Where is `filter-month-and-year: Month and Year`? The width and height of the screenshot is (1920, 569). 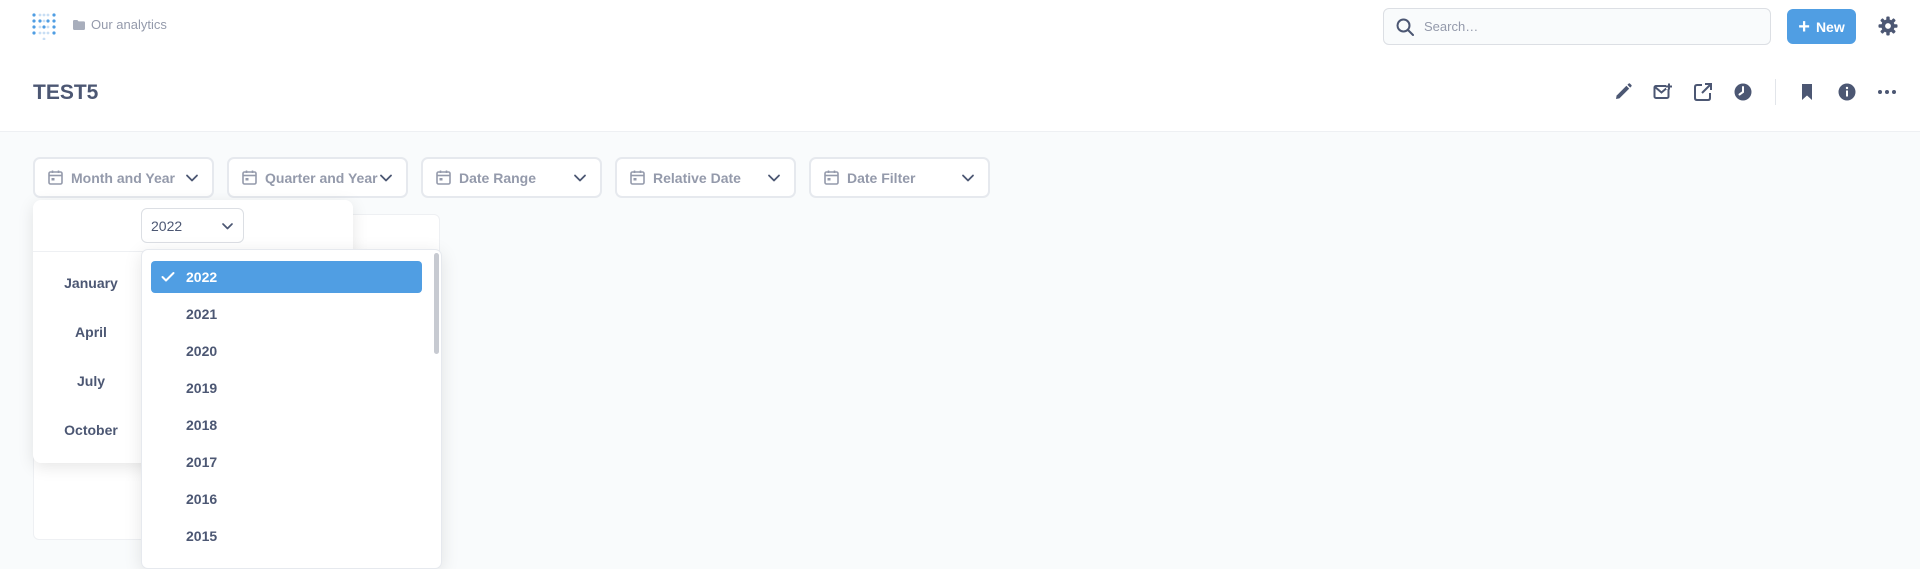 filter-month-and-year: Month and Year is located at coordinates (123, 177).